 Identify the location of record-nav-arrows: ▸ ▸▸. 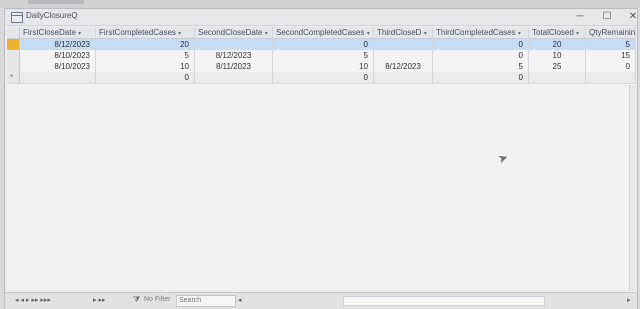
(99, 300).